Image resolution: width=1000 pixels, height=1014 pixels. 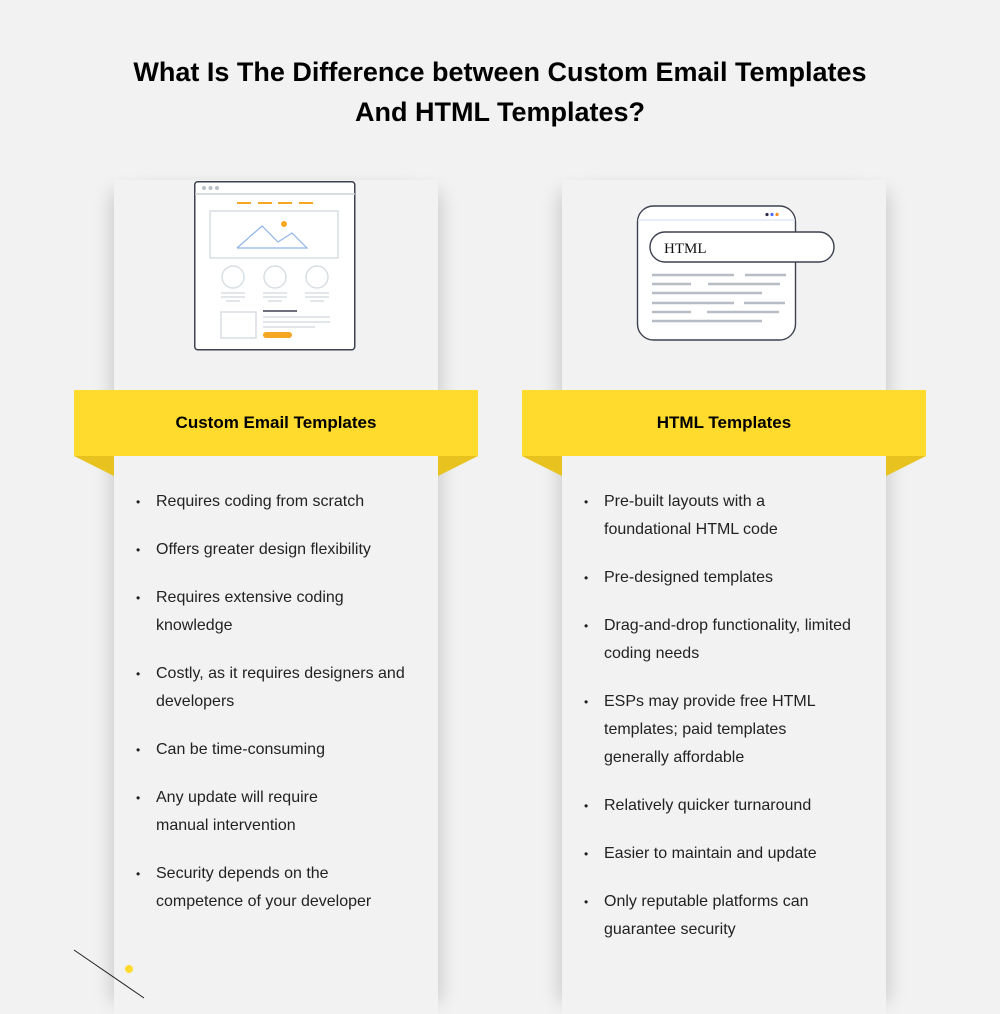 What do you see at coordinates (499, 112) in the screenshot?
I see `title-line-2: And HTML Templates?` at bounding box center [499, 112].